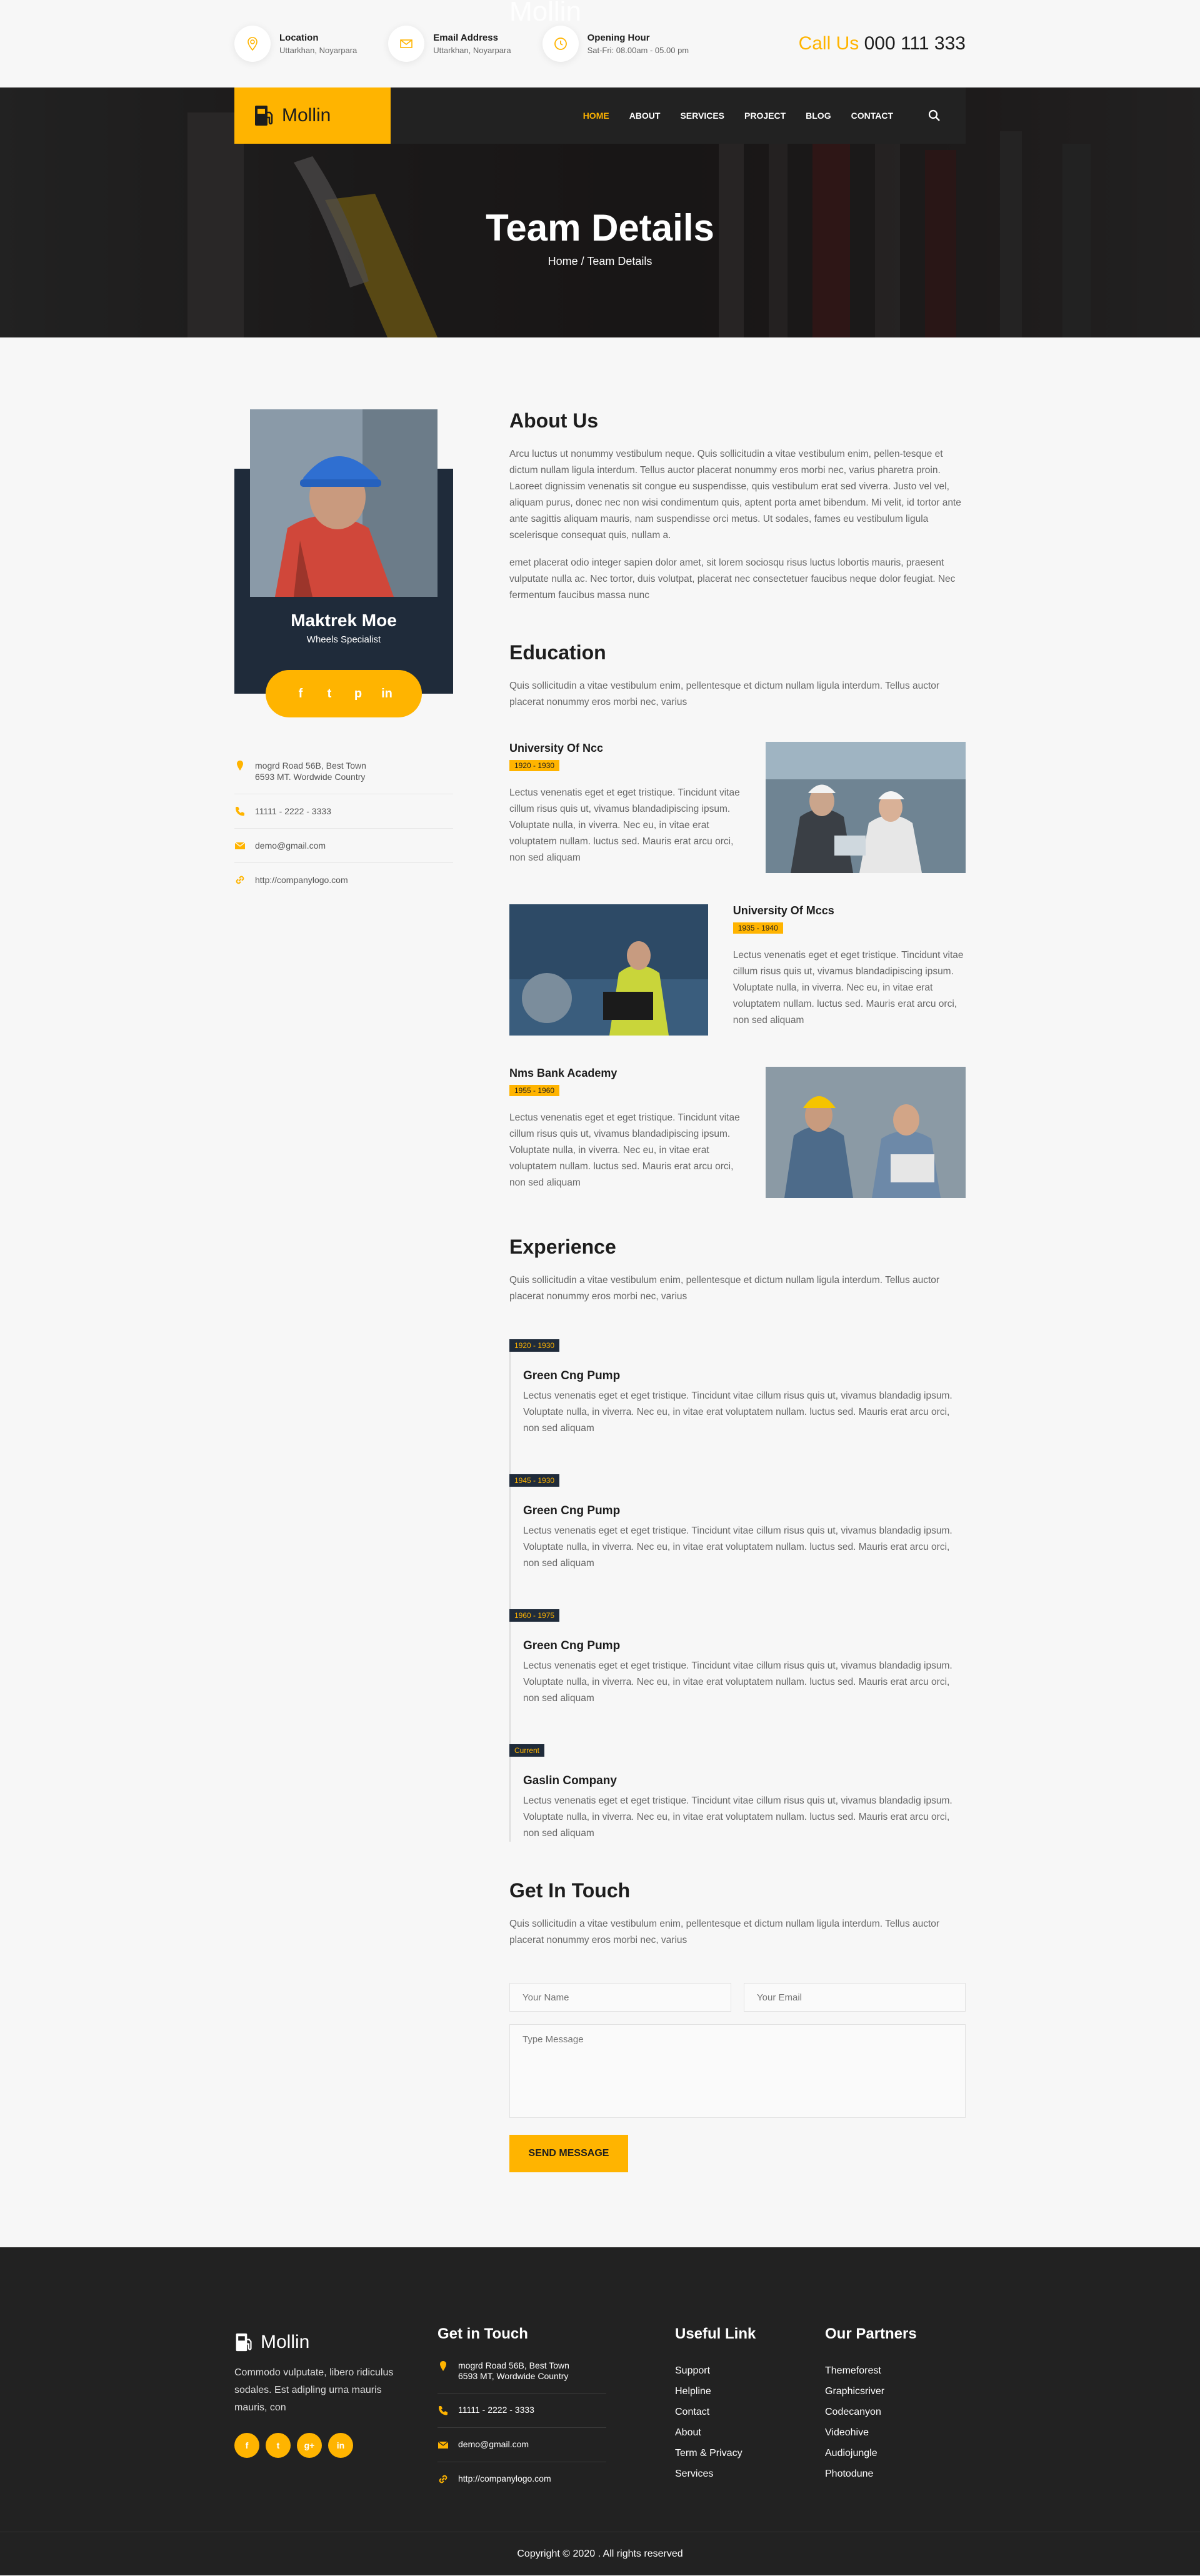  I want to click on search-icon, so click(934, 115).